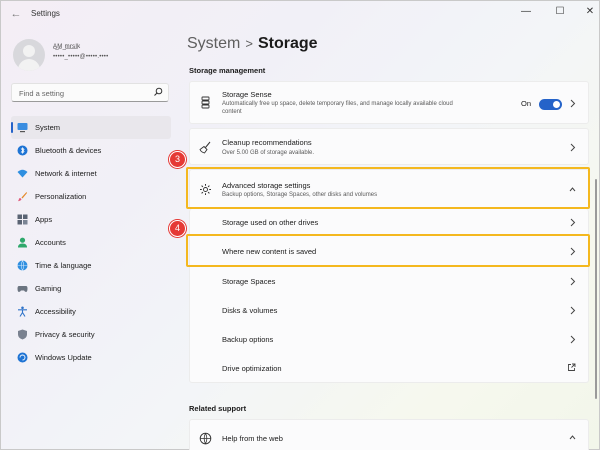 The height and width of the screenshot is (450, 600). Describe the element at coordinates (22, 173) in the screenshot. I see `wifi-icon` at that location.